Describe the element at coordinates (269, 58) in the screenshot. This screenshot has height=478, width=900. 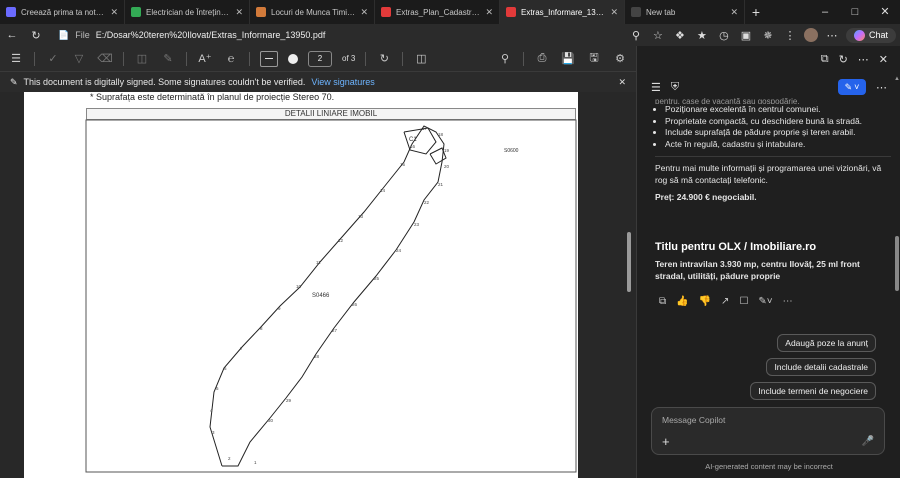
I see `zoom-out-button` at that location.